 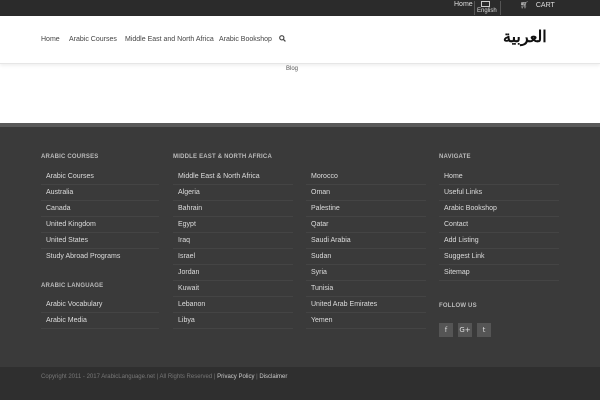 What do you see at coordinates (461, 240) in the screenshot?
I see `footer-link: Add Listing` at bounding box center [461, 240].